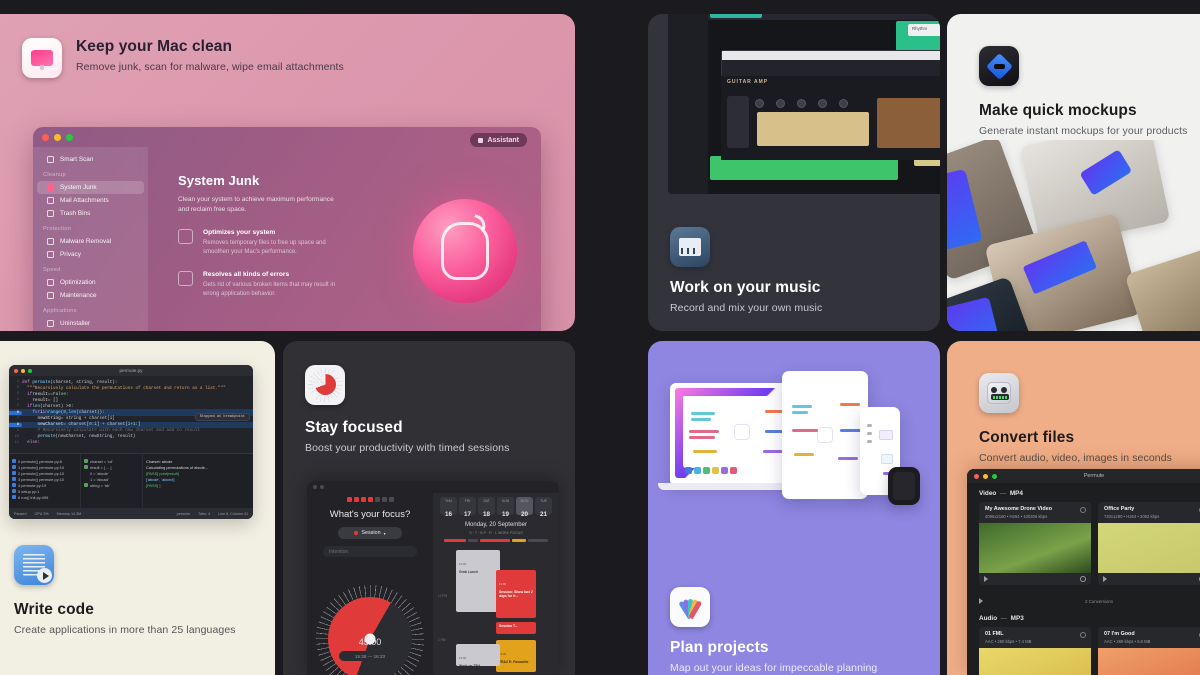 Image resolution: width=1200 pixels, height=675 pixels. Describe the element at coordinates (90, 323) in the screenshot. I see `sidebar-item-uninstaller: Uninstaller` at that location.